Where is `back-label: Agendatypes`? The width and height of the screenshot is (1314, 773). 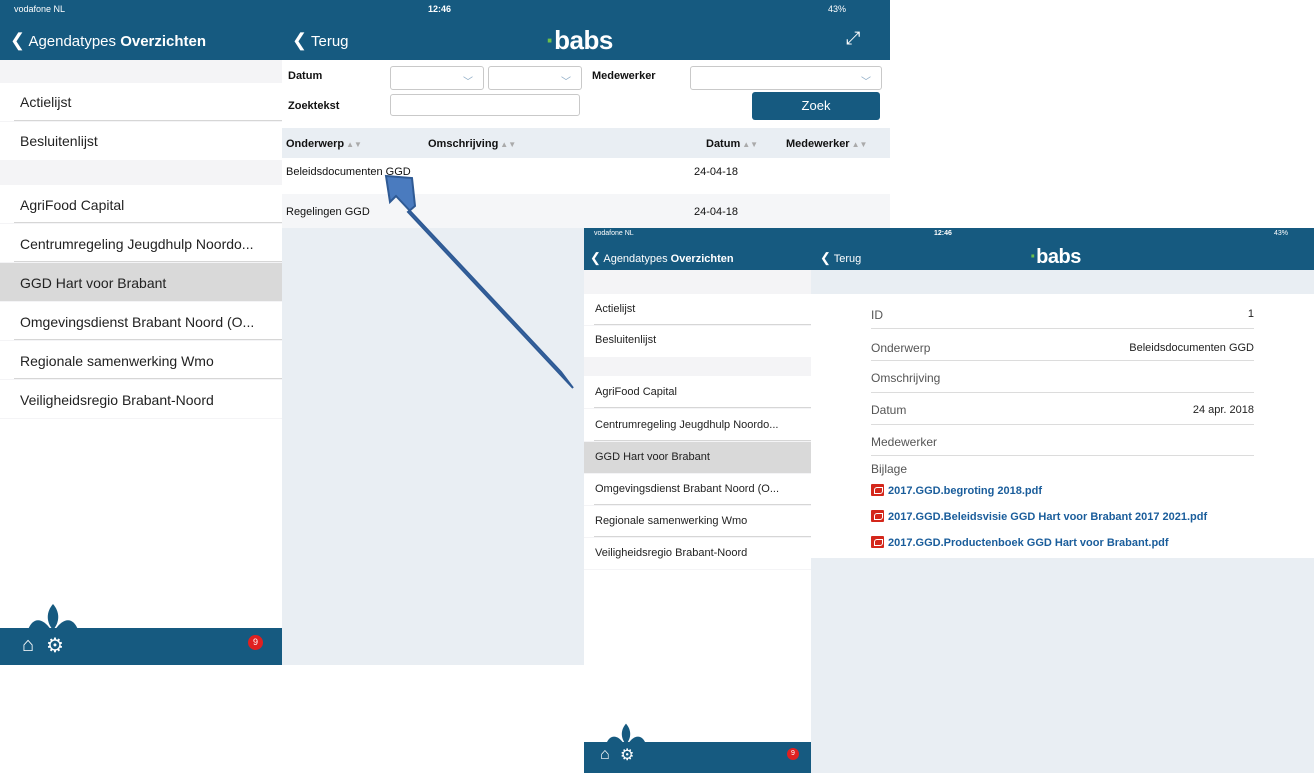
back-label: Agendatypes is located at coordinates (72, 41).